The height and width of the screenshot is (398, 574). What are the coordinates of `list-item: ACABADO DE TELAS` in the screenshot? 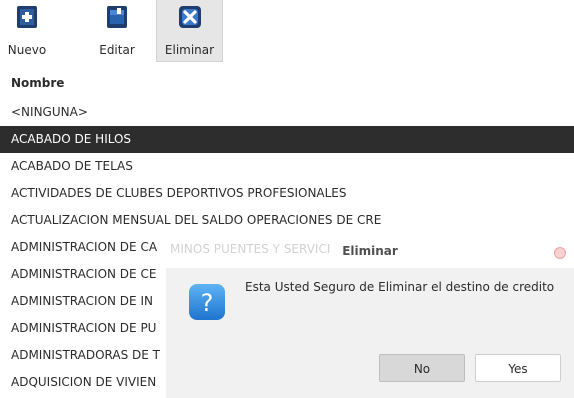 It's located at (287, 166).